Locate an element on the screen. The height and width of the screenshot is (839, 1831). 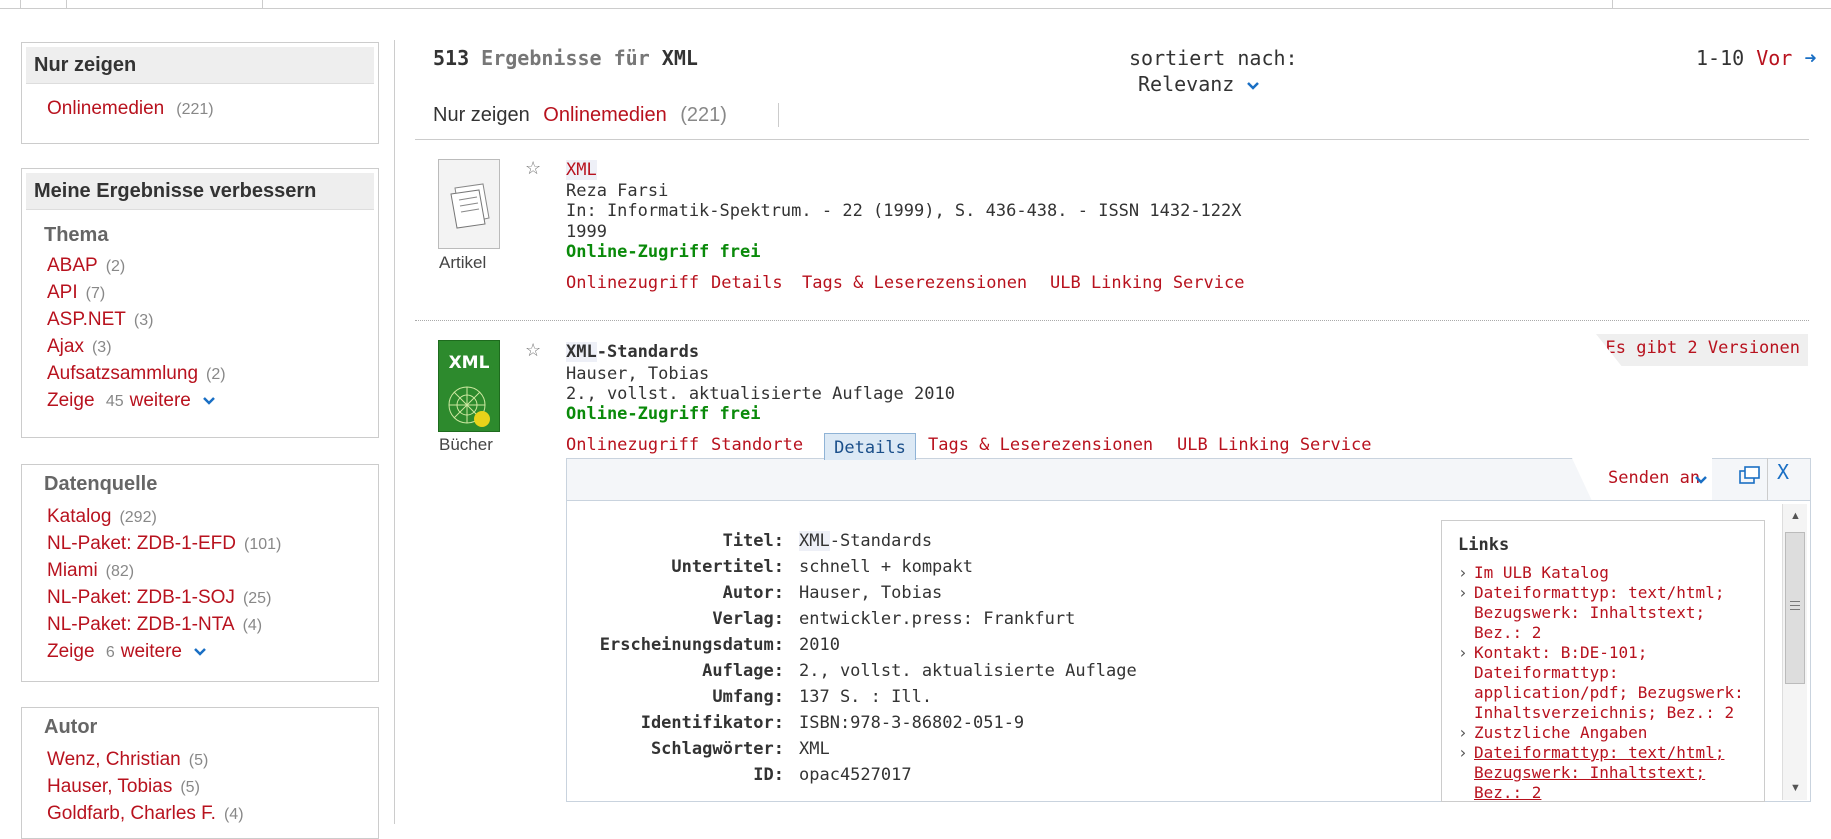
facet-item-label: Hauser, Tobias is located at coordinates (109, 786).